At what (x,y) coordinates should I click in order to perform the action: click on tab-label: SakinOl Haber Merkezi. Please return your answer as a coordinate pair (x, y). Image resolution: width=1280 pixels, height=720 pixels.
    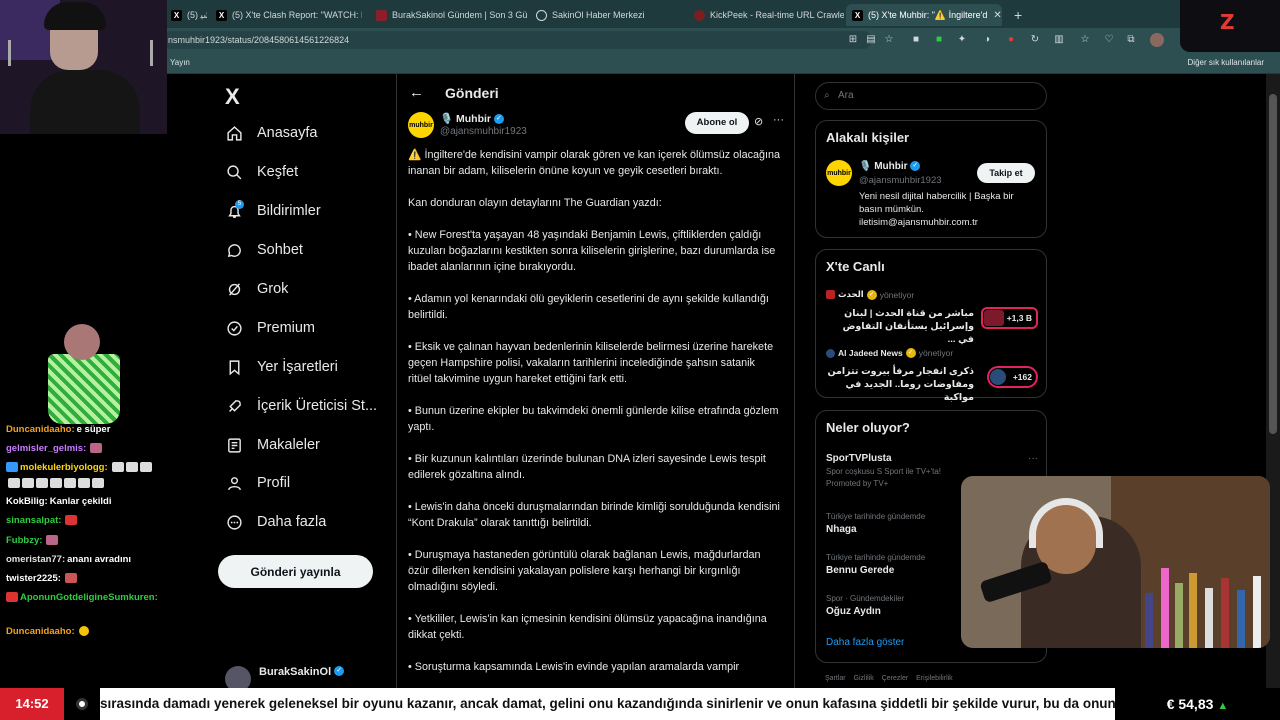
    Looking at the image, I should click on (598, 15).